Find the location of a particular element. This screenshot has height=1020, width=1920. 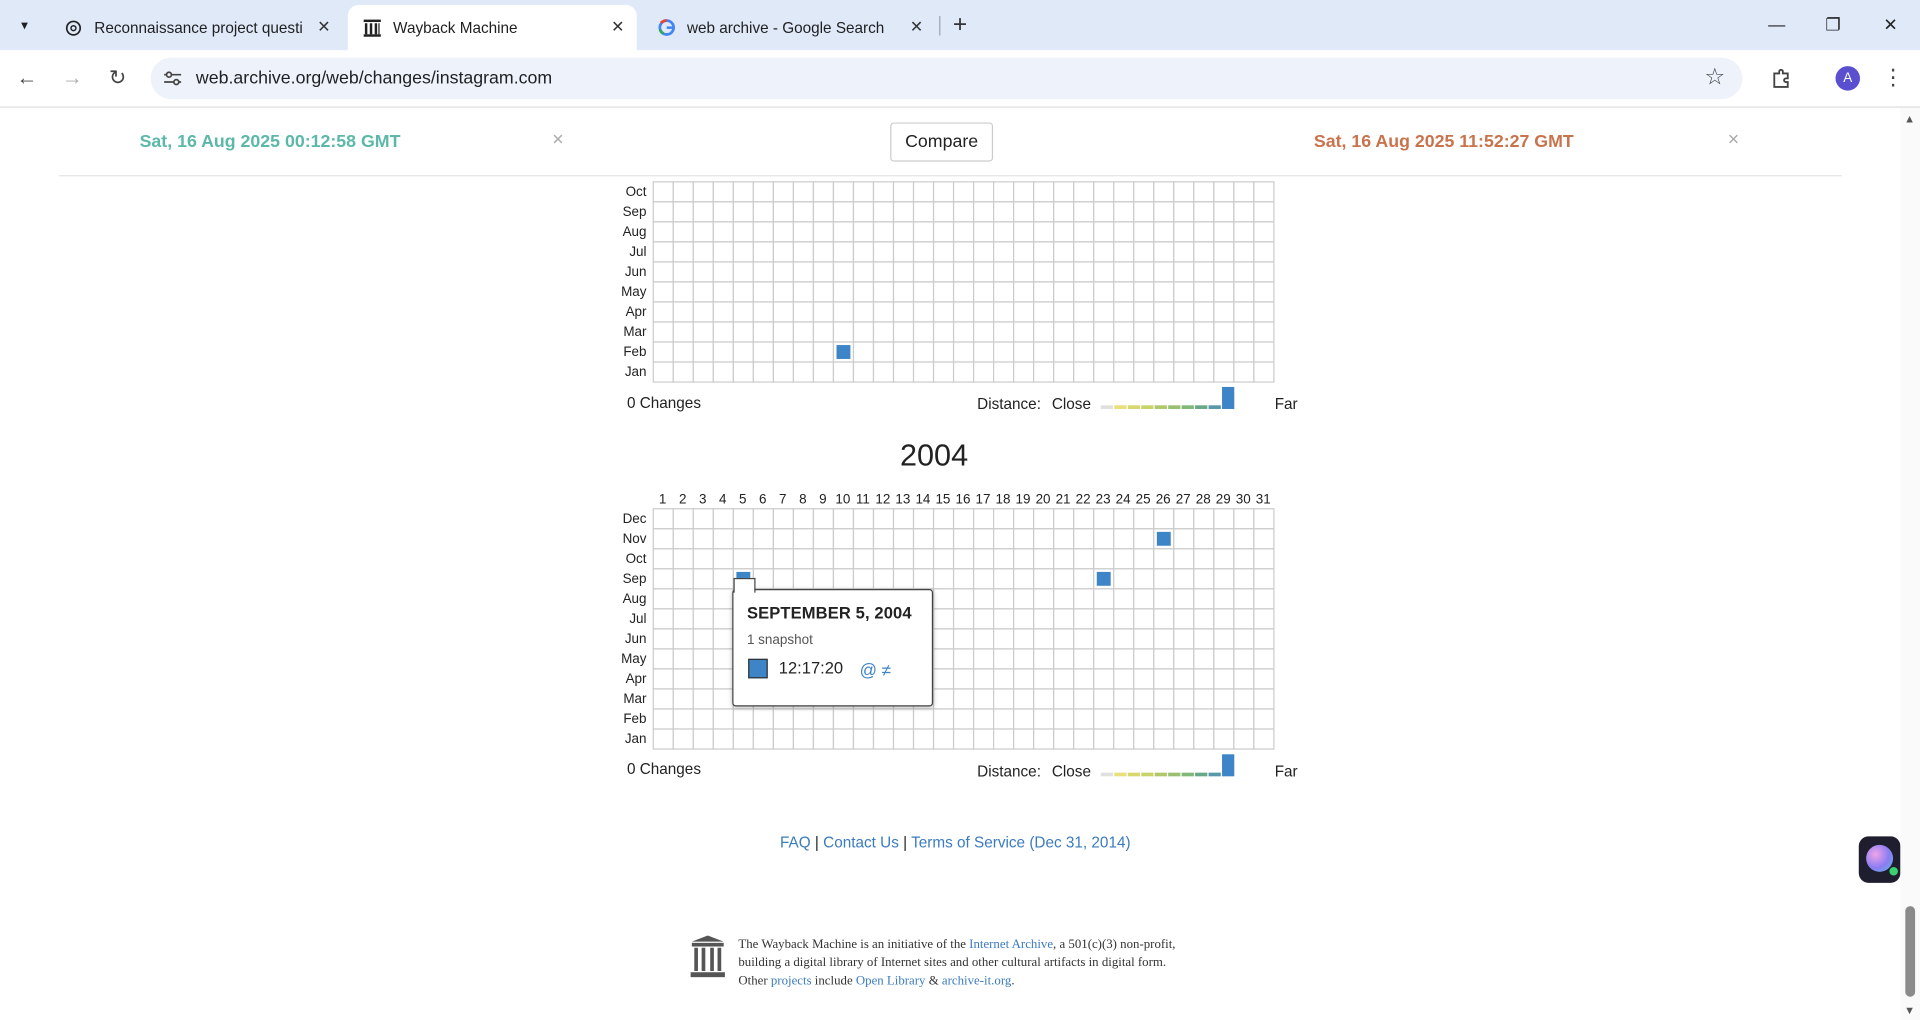

right-snapshot-date: Sat, 16 Aug 2025 11:52:27 GMT is located at coordinates (1444, 142).